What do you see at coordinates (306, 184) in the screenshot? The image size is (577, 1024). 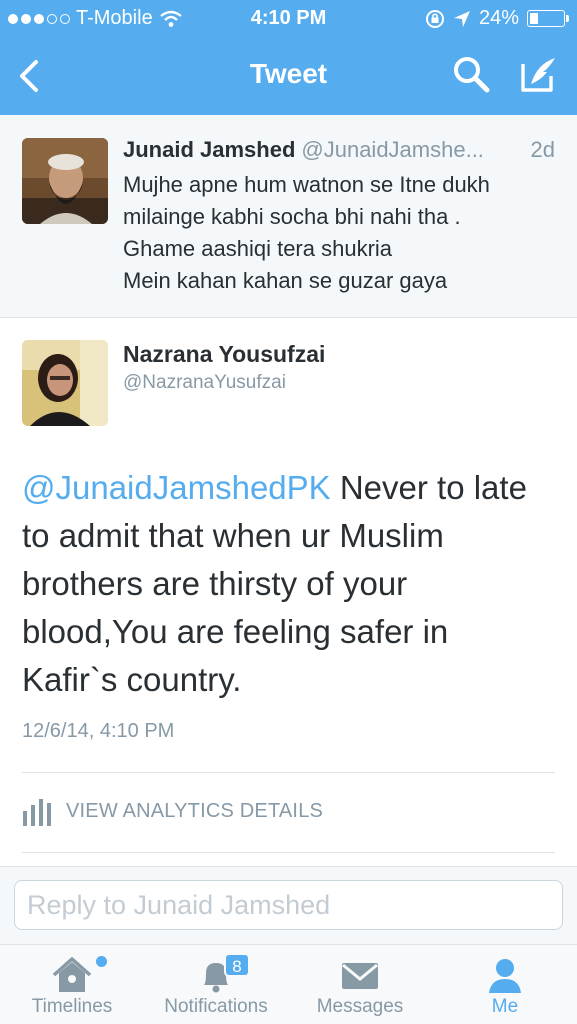 I see `tweet-text-line: Mujhe apne hum watnon se Itne dukh` at bounding box center [306, 184].